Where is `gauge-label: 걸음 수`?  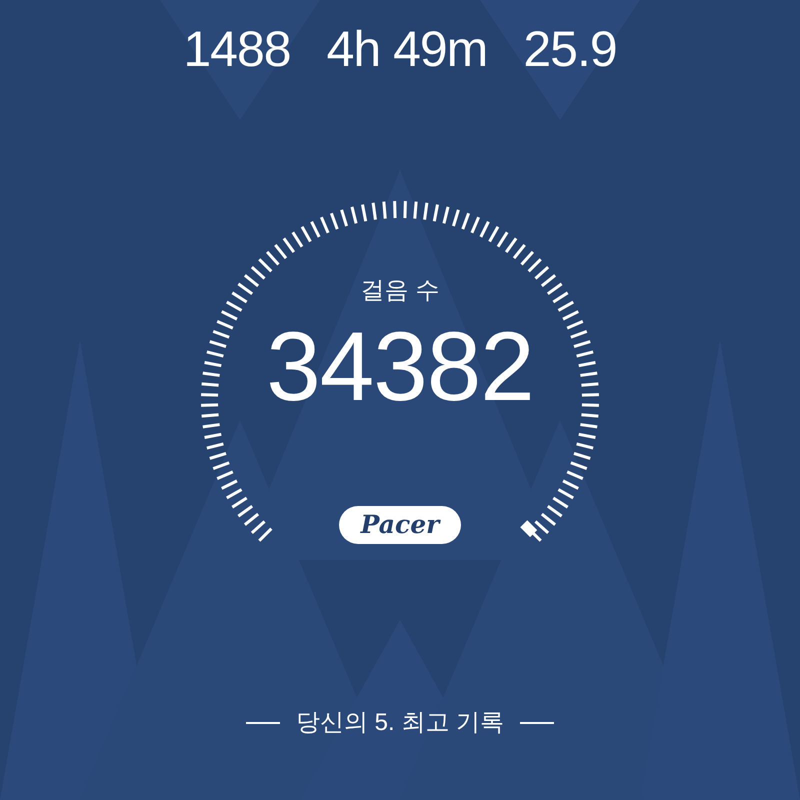
gauge-label: 걸음 수 is located at coordinates (400, 291).